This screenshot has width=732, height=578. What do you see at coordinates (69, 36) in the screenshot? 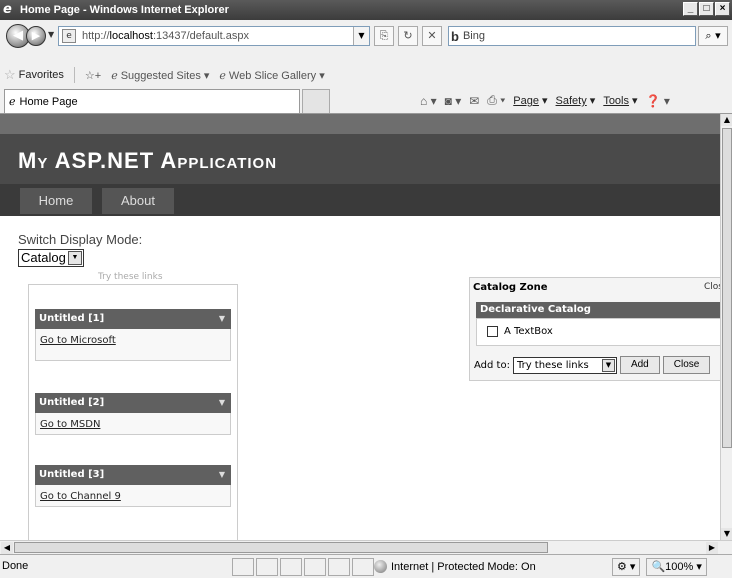
I see `page-icon: e` at bounding box center [69, 36].